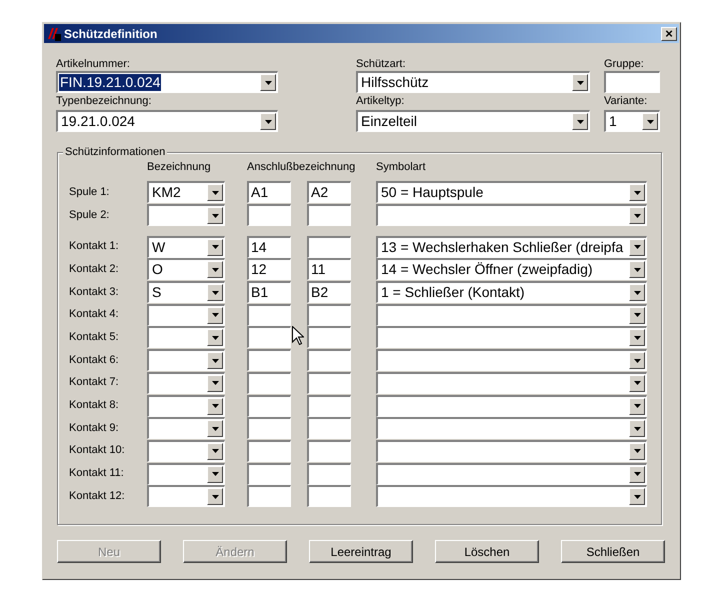 The width and height of the screenshot is (724, 614). Describe the element at coordinates (511, 247) in the screenshot. I see `dropdown-field: 13 = Wechslerhaken Schließer (dreipfa` at that location.